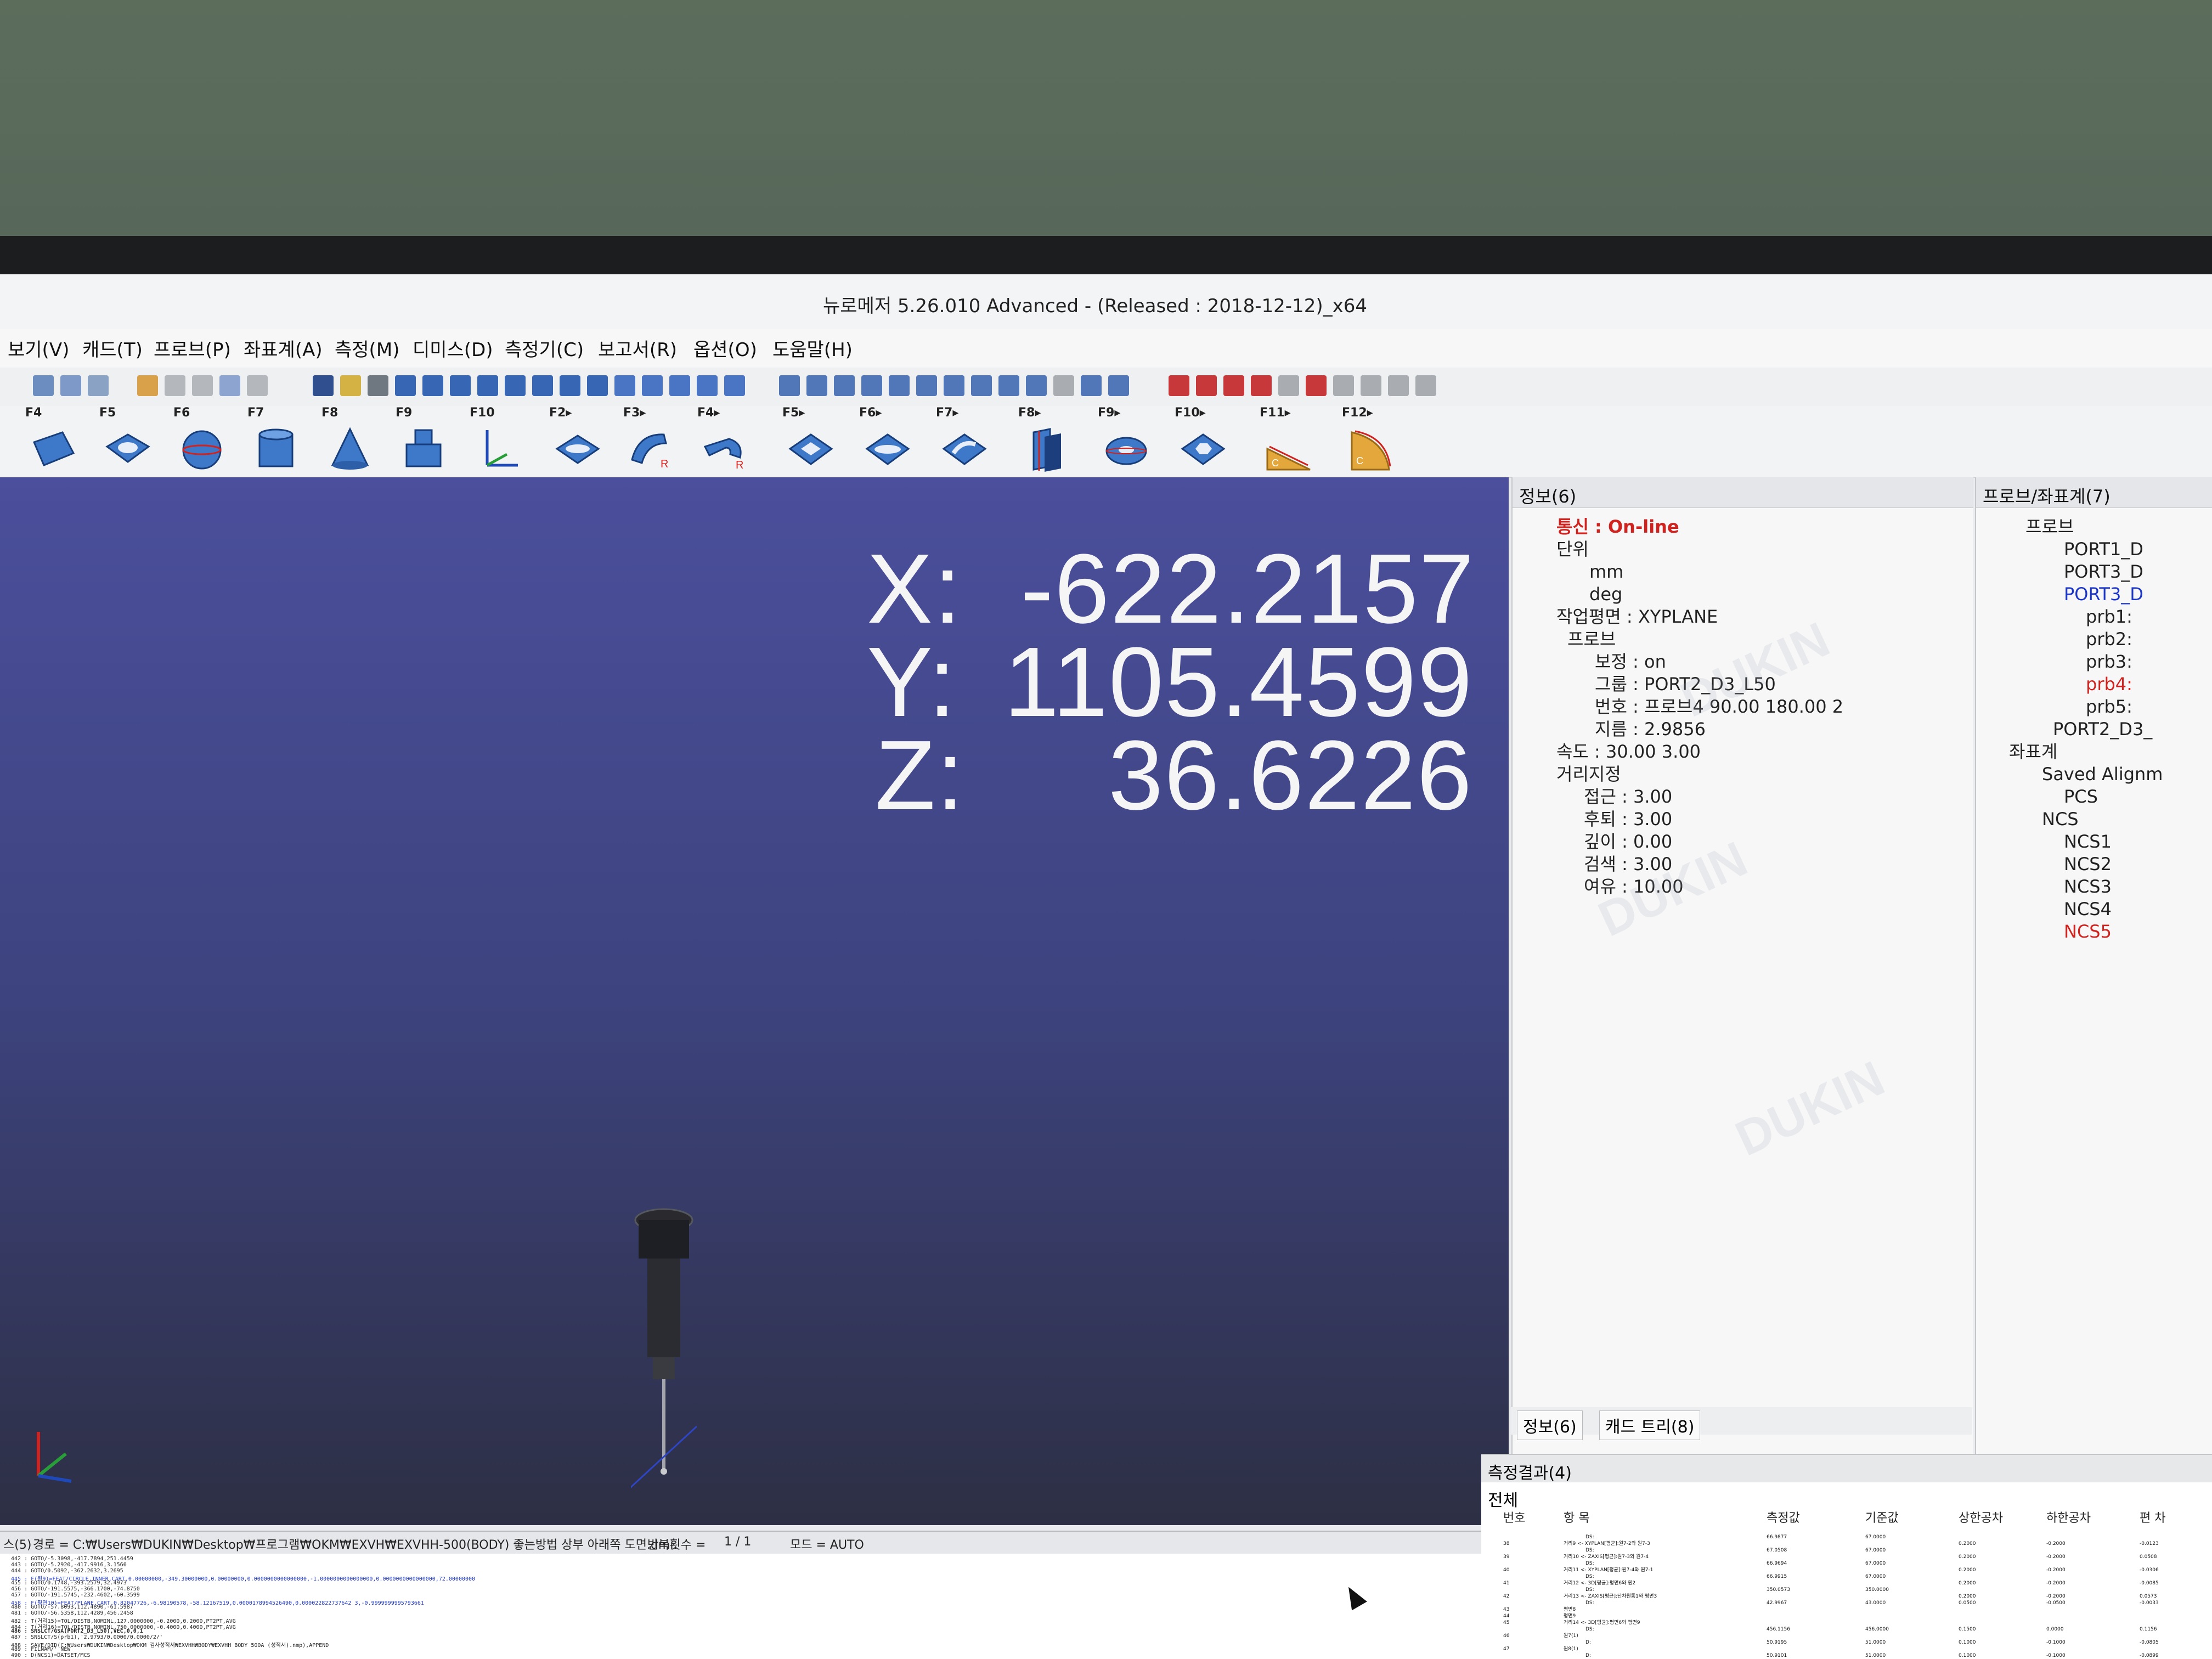 The image size is (2212, 1659). What do you see at coordinates (113, 349) in the screenshot?
I see `menu-cad: 캐드(T)` at bounding box center [113, 349].